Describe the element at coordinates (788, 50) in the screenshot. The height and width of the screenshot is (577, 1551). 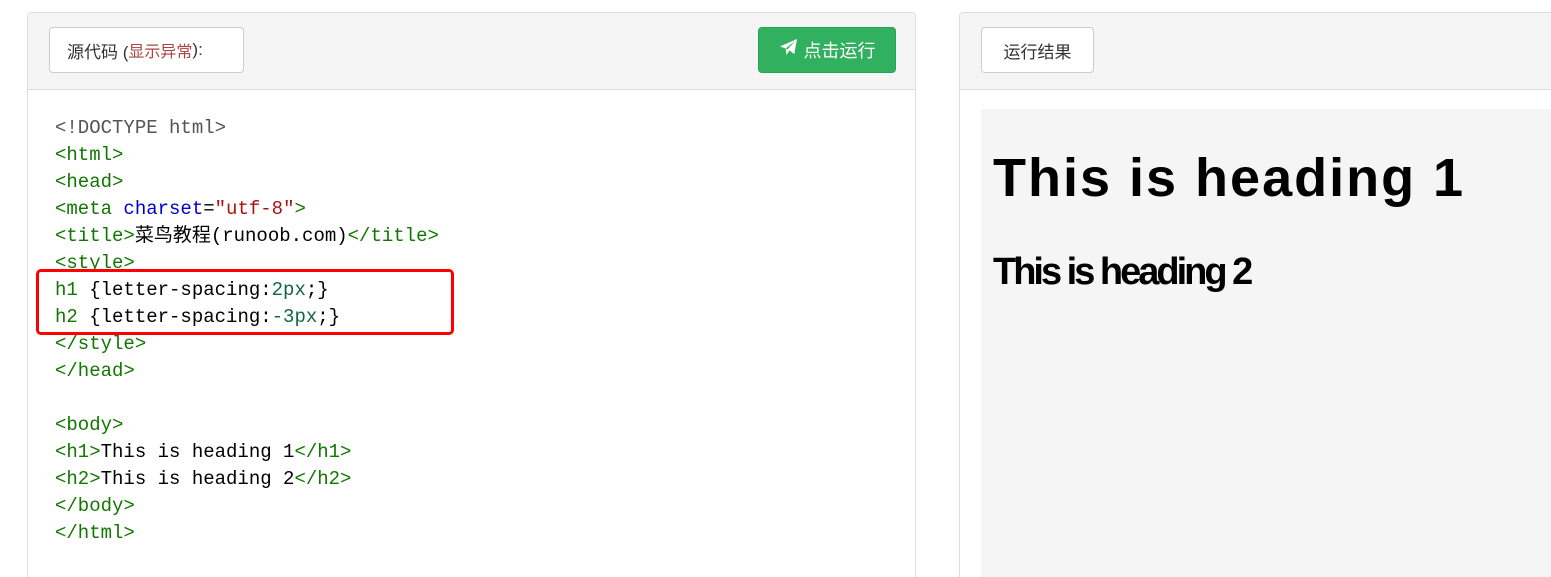
I see `paper-plane-icon` at that location.